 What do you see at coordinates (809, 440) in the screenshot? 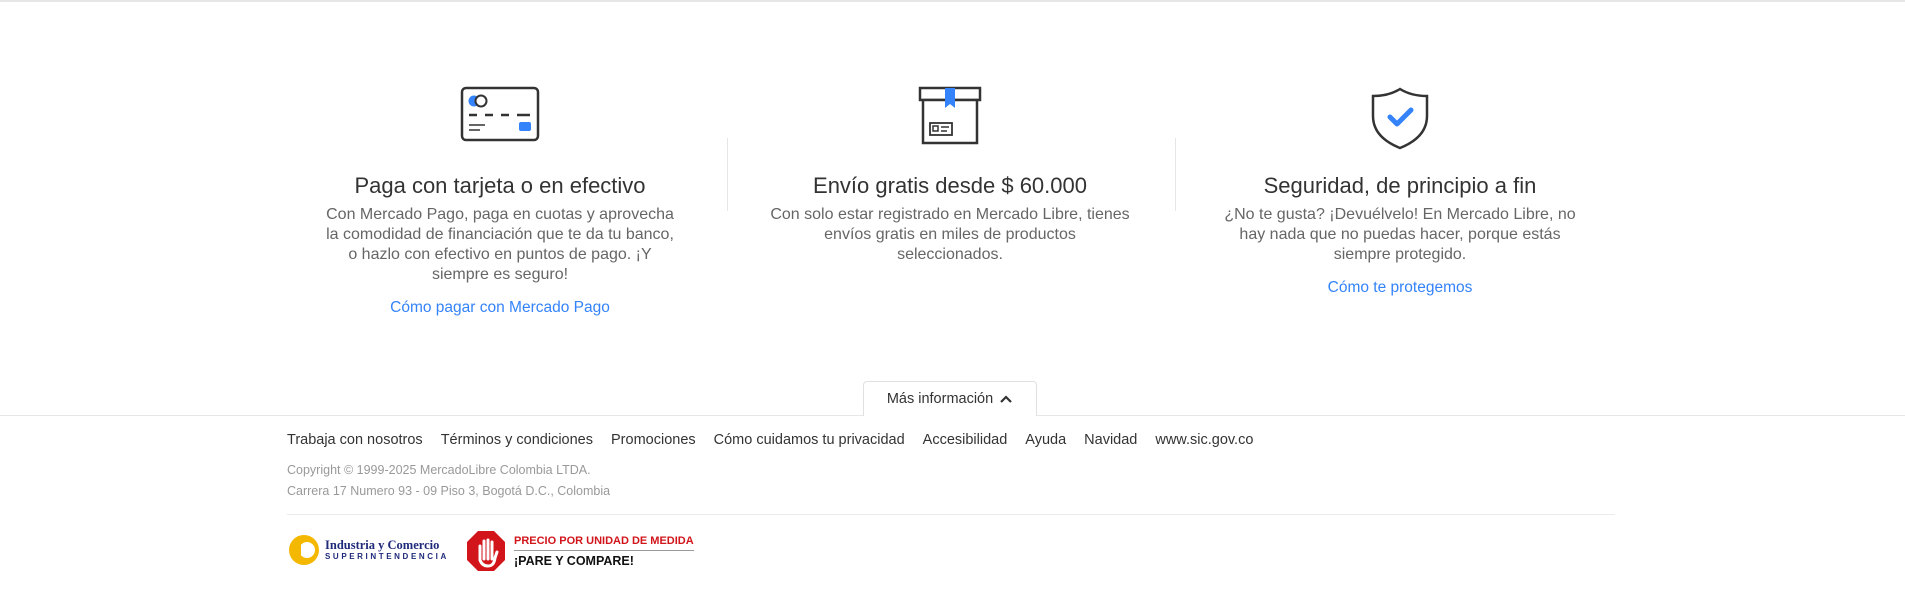
I see `footer-link-privacidad: Cómo cuidamos tu privacidad` at bounding box center [809, 440].